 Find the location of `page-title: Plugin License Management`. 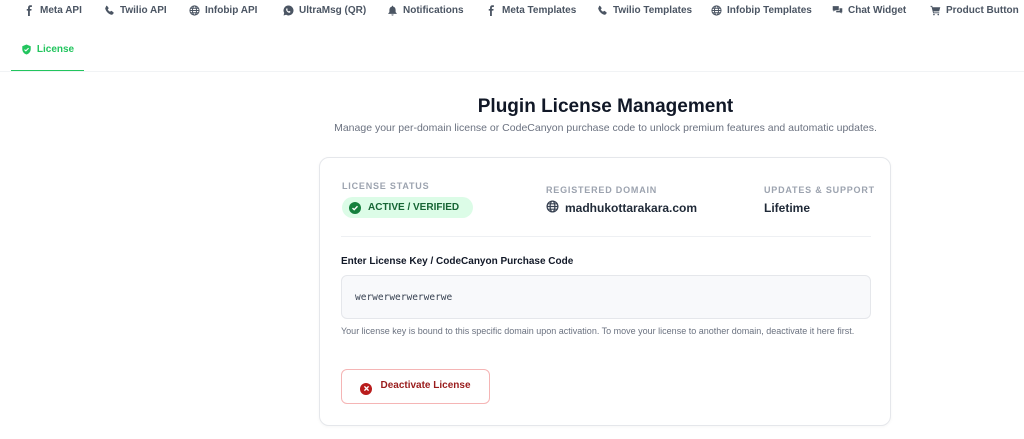

page-title: Plugin License Management is located at coordinates (605, 106).